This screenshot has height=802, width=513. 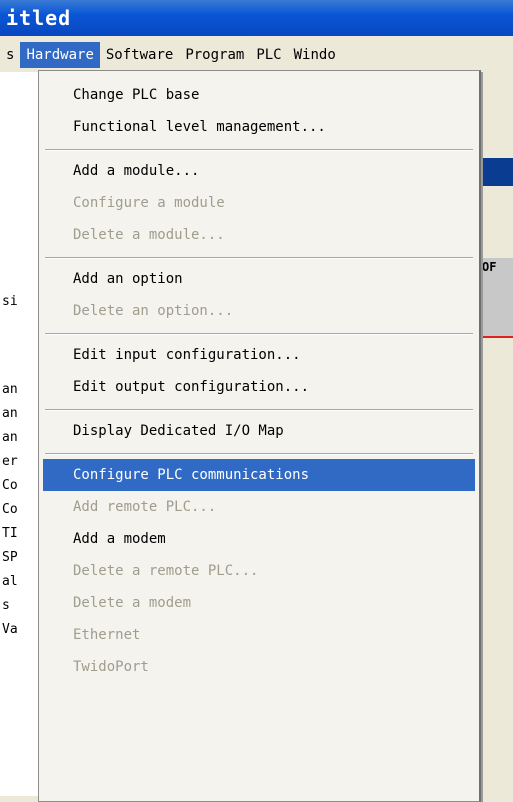 What do you see at coordinates (19, 533) in the screenshot?
I see `tree-item: TI` at bounding box center [19, 533].